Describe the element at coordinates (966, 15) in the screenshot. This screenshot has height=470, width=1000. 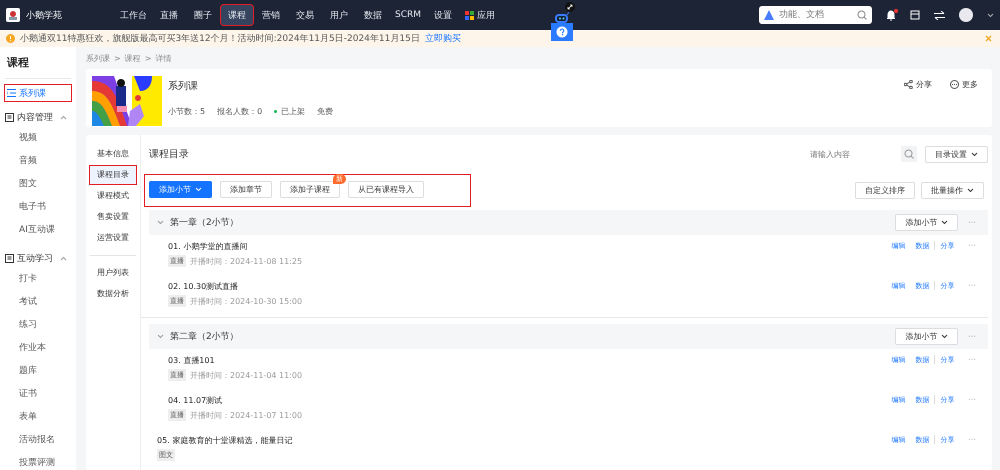
I see `avatar-icon` at that location.